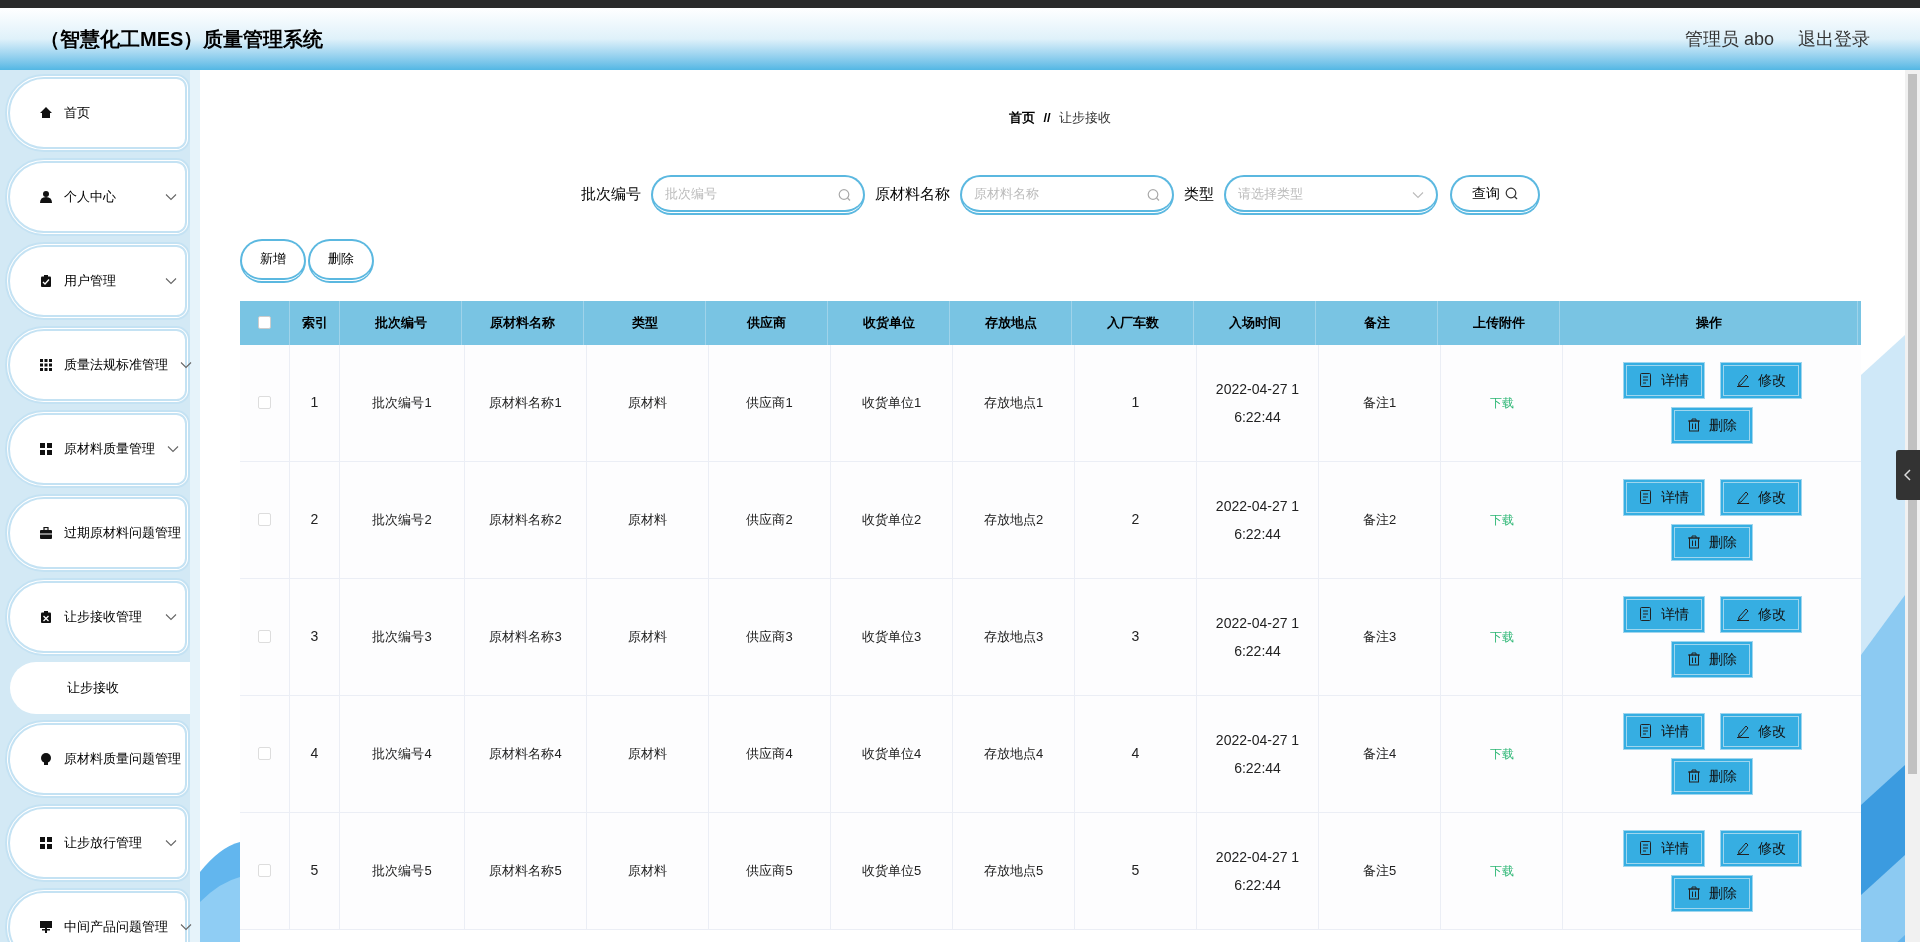  Describe the element at coordinates (1066, 194) in the screenshot. I see `search-field: 原材料名称` at that location.